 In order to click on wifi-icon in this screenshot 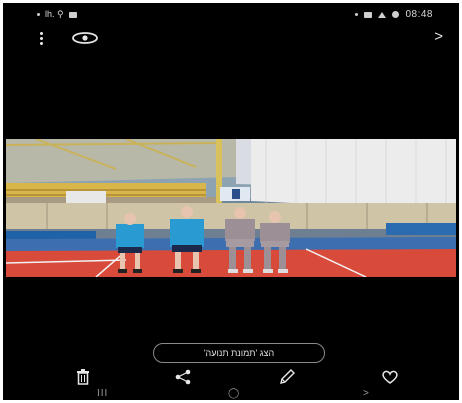, I will do `click(382, 14)`.